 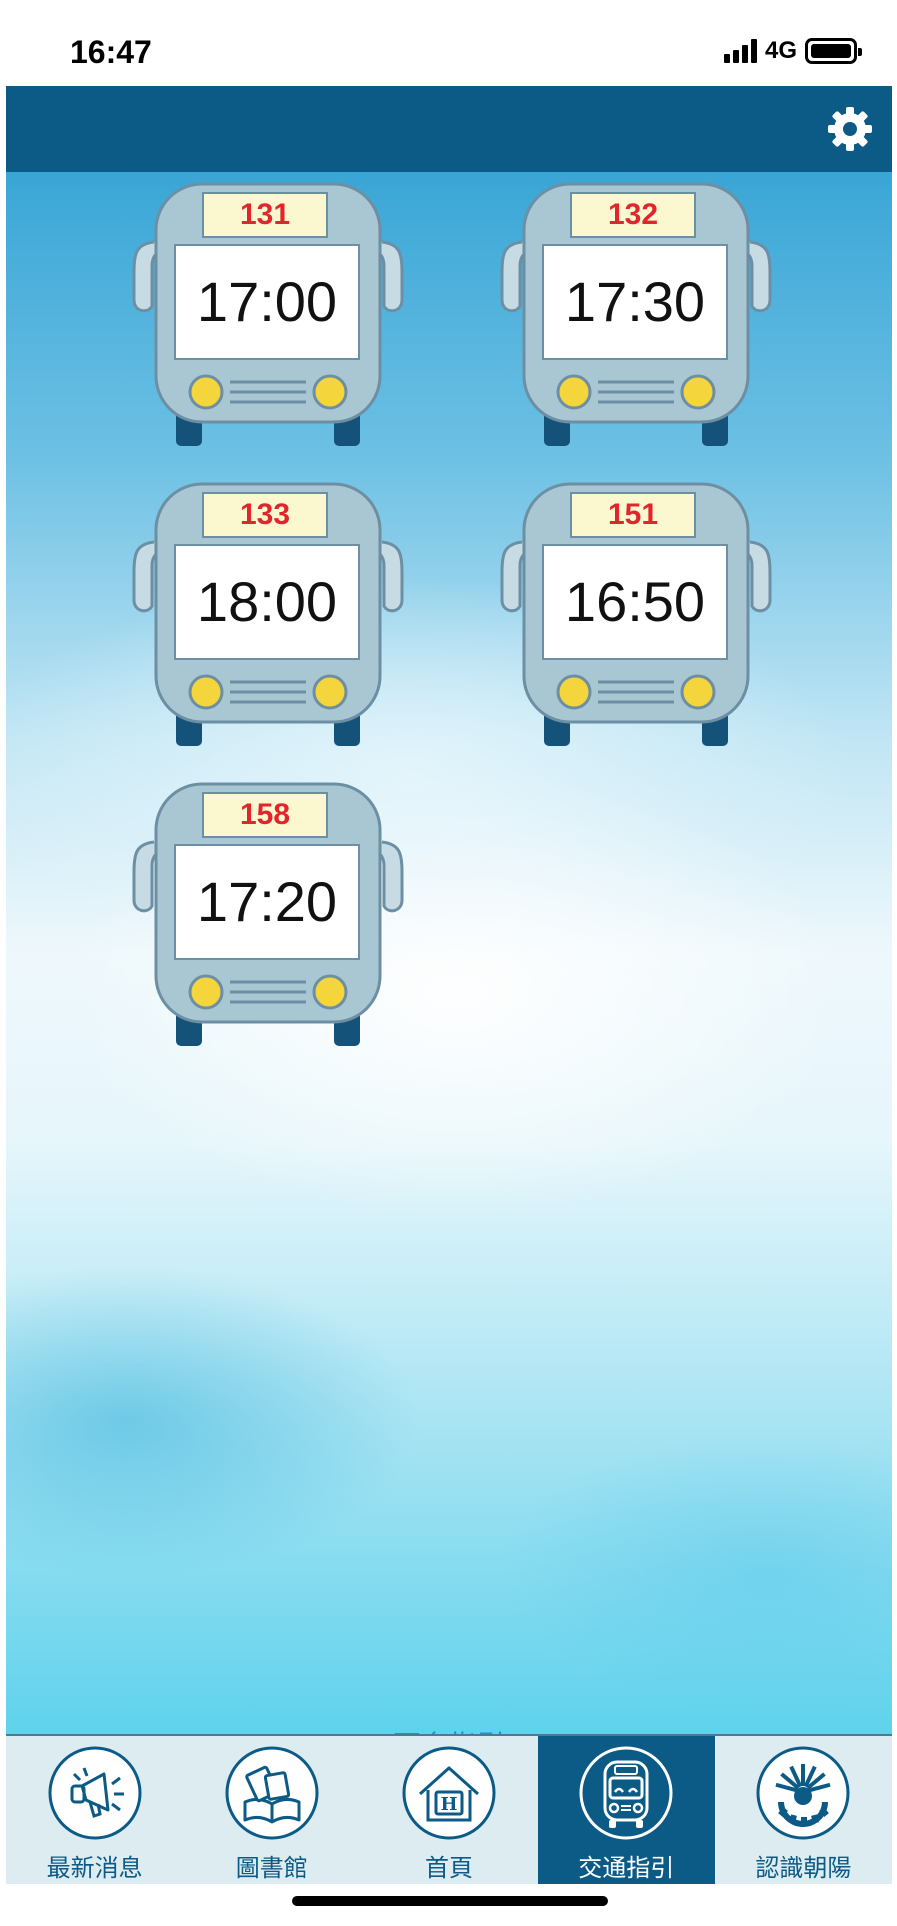 I want to click on bus-departure-time: 17:30, so click(x=635, y=302).